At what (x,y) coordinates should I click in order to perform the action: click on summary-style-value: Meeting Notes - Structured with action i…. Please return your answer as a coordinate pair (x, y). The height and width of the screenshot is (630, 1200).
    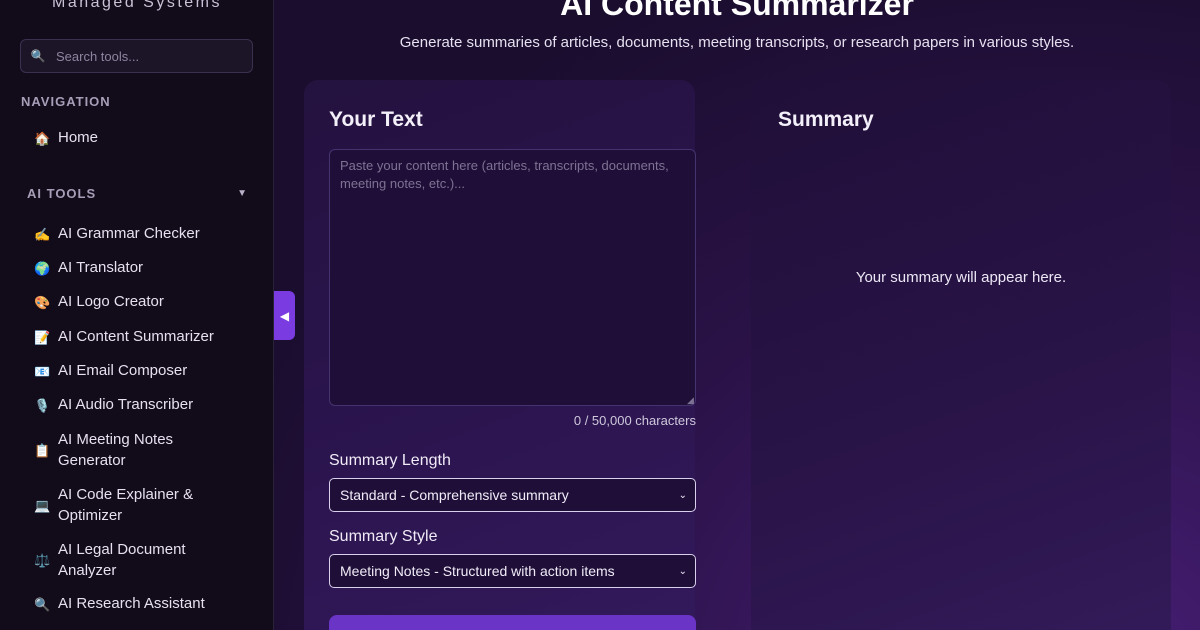
    Looking at the image, I should click on (477, 571).